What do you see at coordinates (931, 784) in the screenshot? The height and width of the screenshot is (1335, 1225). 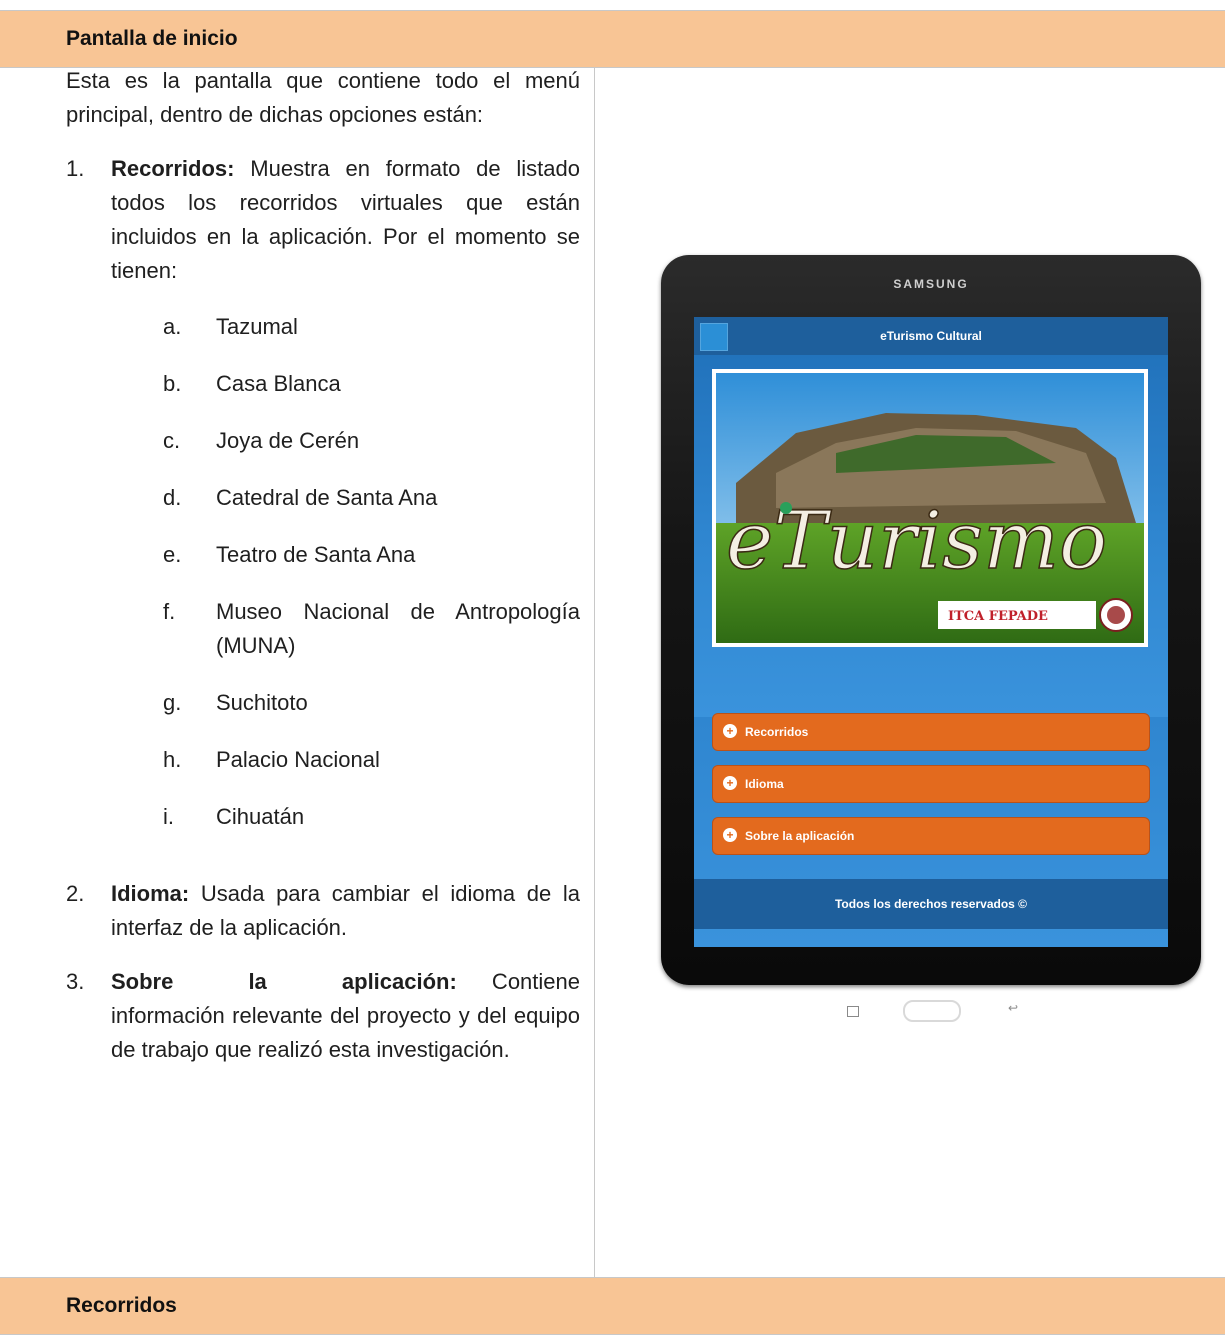 I see `idioma-button: + Idioma` at bounding box center [931, 784].